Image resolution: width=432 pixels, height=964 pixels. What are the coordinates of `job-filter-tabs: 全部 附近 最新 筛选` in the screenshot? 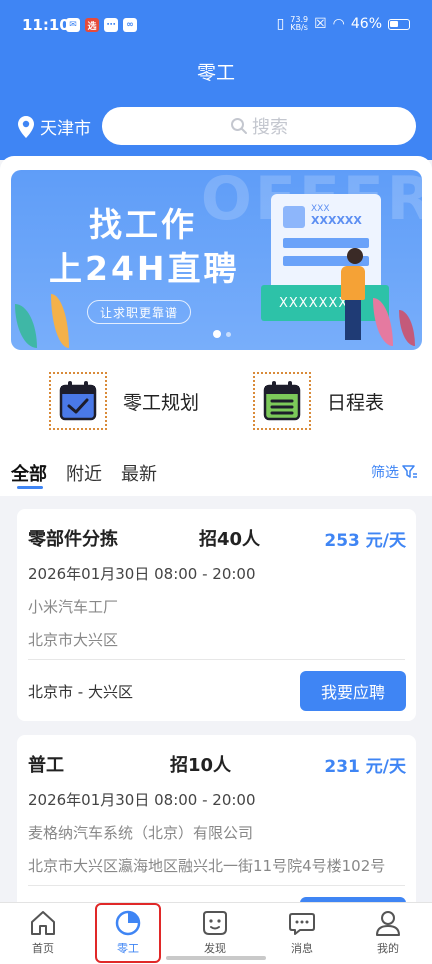 It's located at (216, 472).